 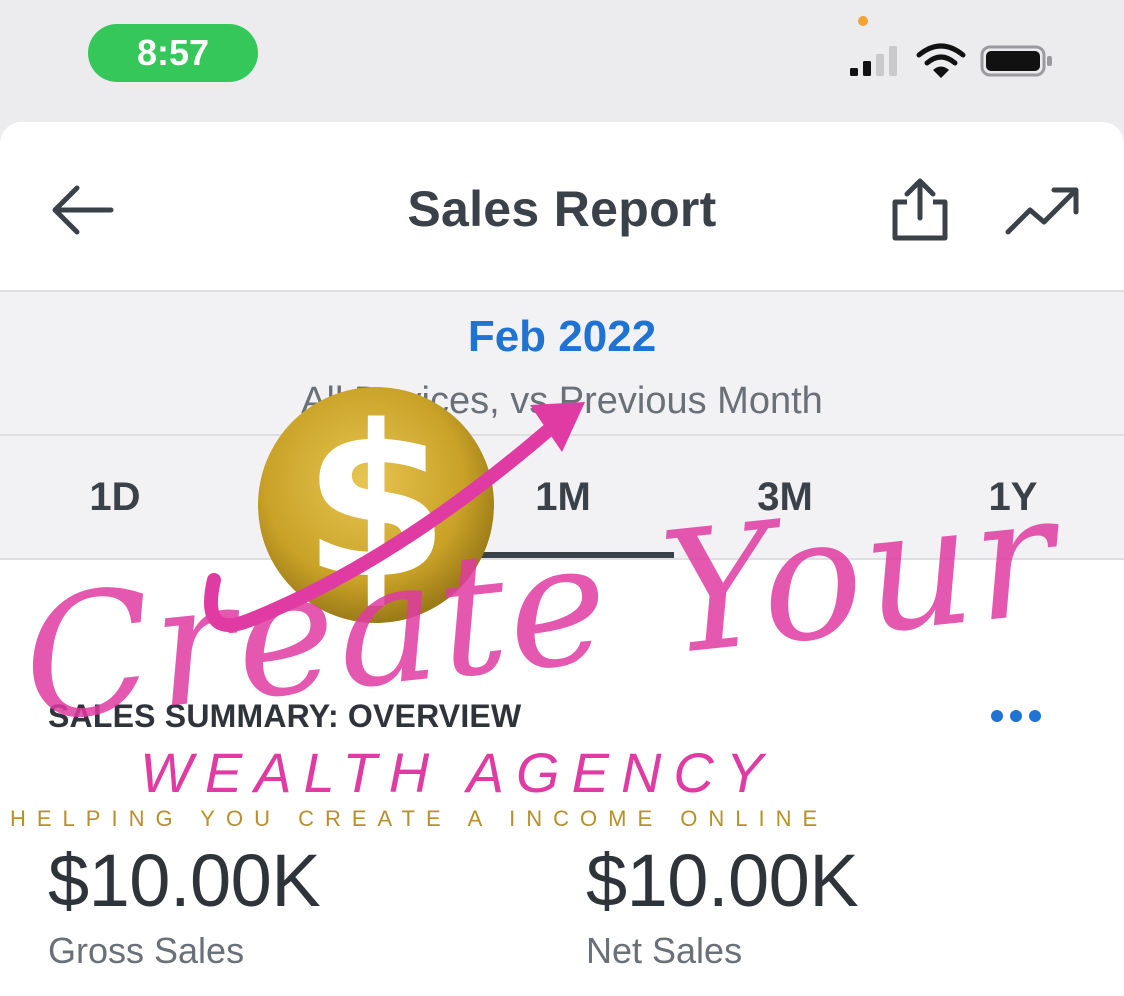 I want to click on share-button, so click(x=920, y=210).